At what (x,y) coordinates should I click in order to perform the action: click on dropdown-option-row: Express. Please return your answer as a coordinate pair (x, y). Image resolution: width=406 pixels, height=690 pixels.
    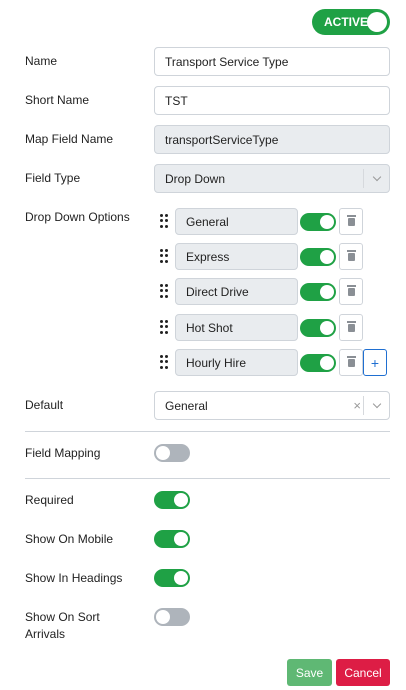
    Looking at the image, I should click on (275, 256).